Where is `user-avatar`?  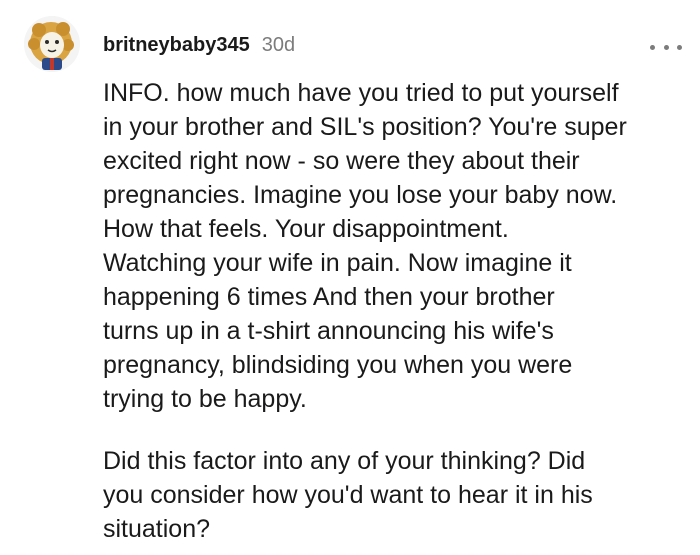
user-avatar is located at coordinates (52, 44).